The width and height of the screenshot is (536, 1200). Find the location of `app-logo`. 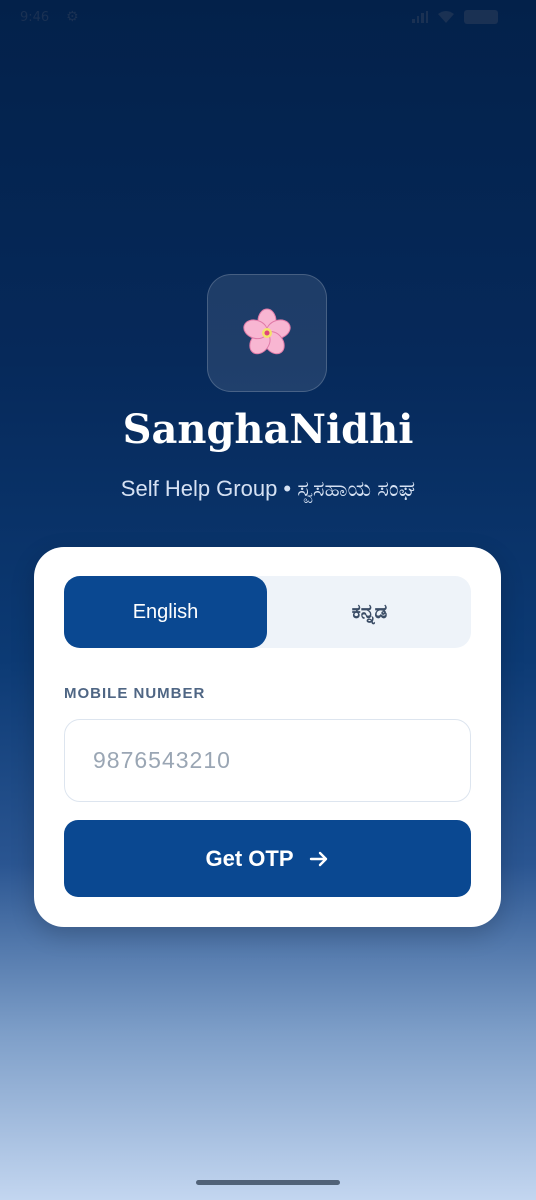

app-logo is located at coordinates (267, 333).